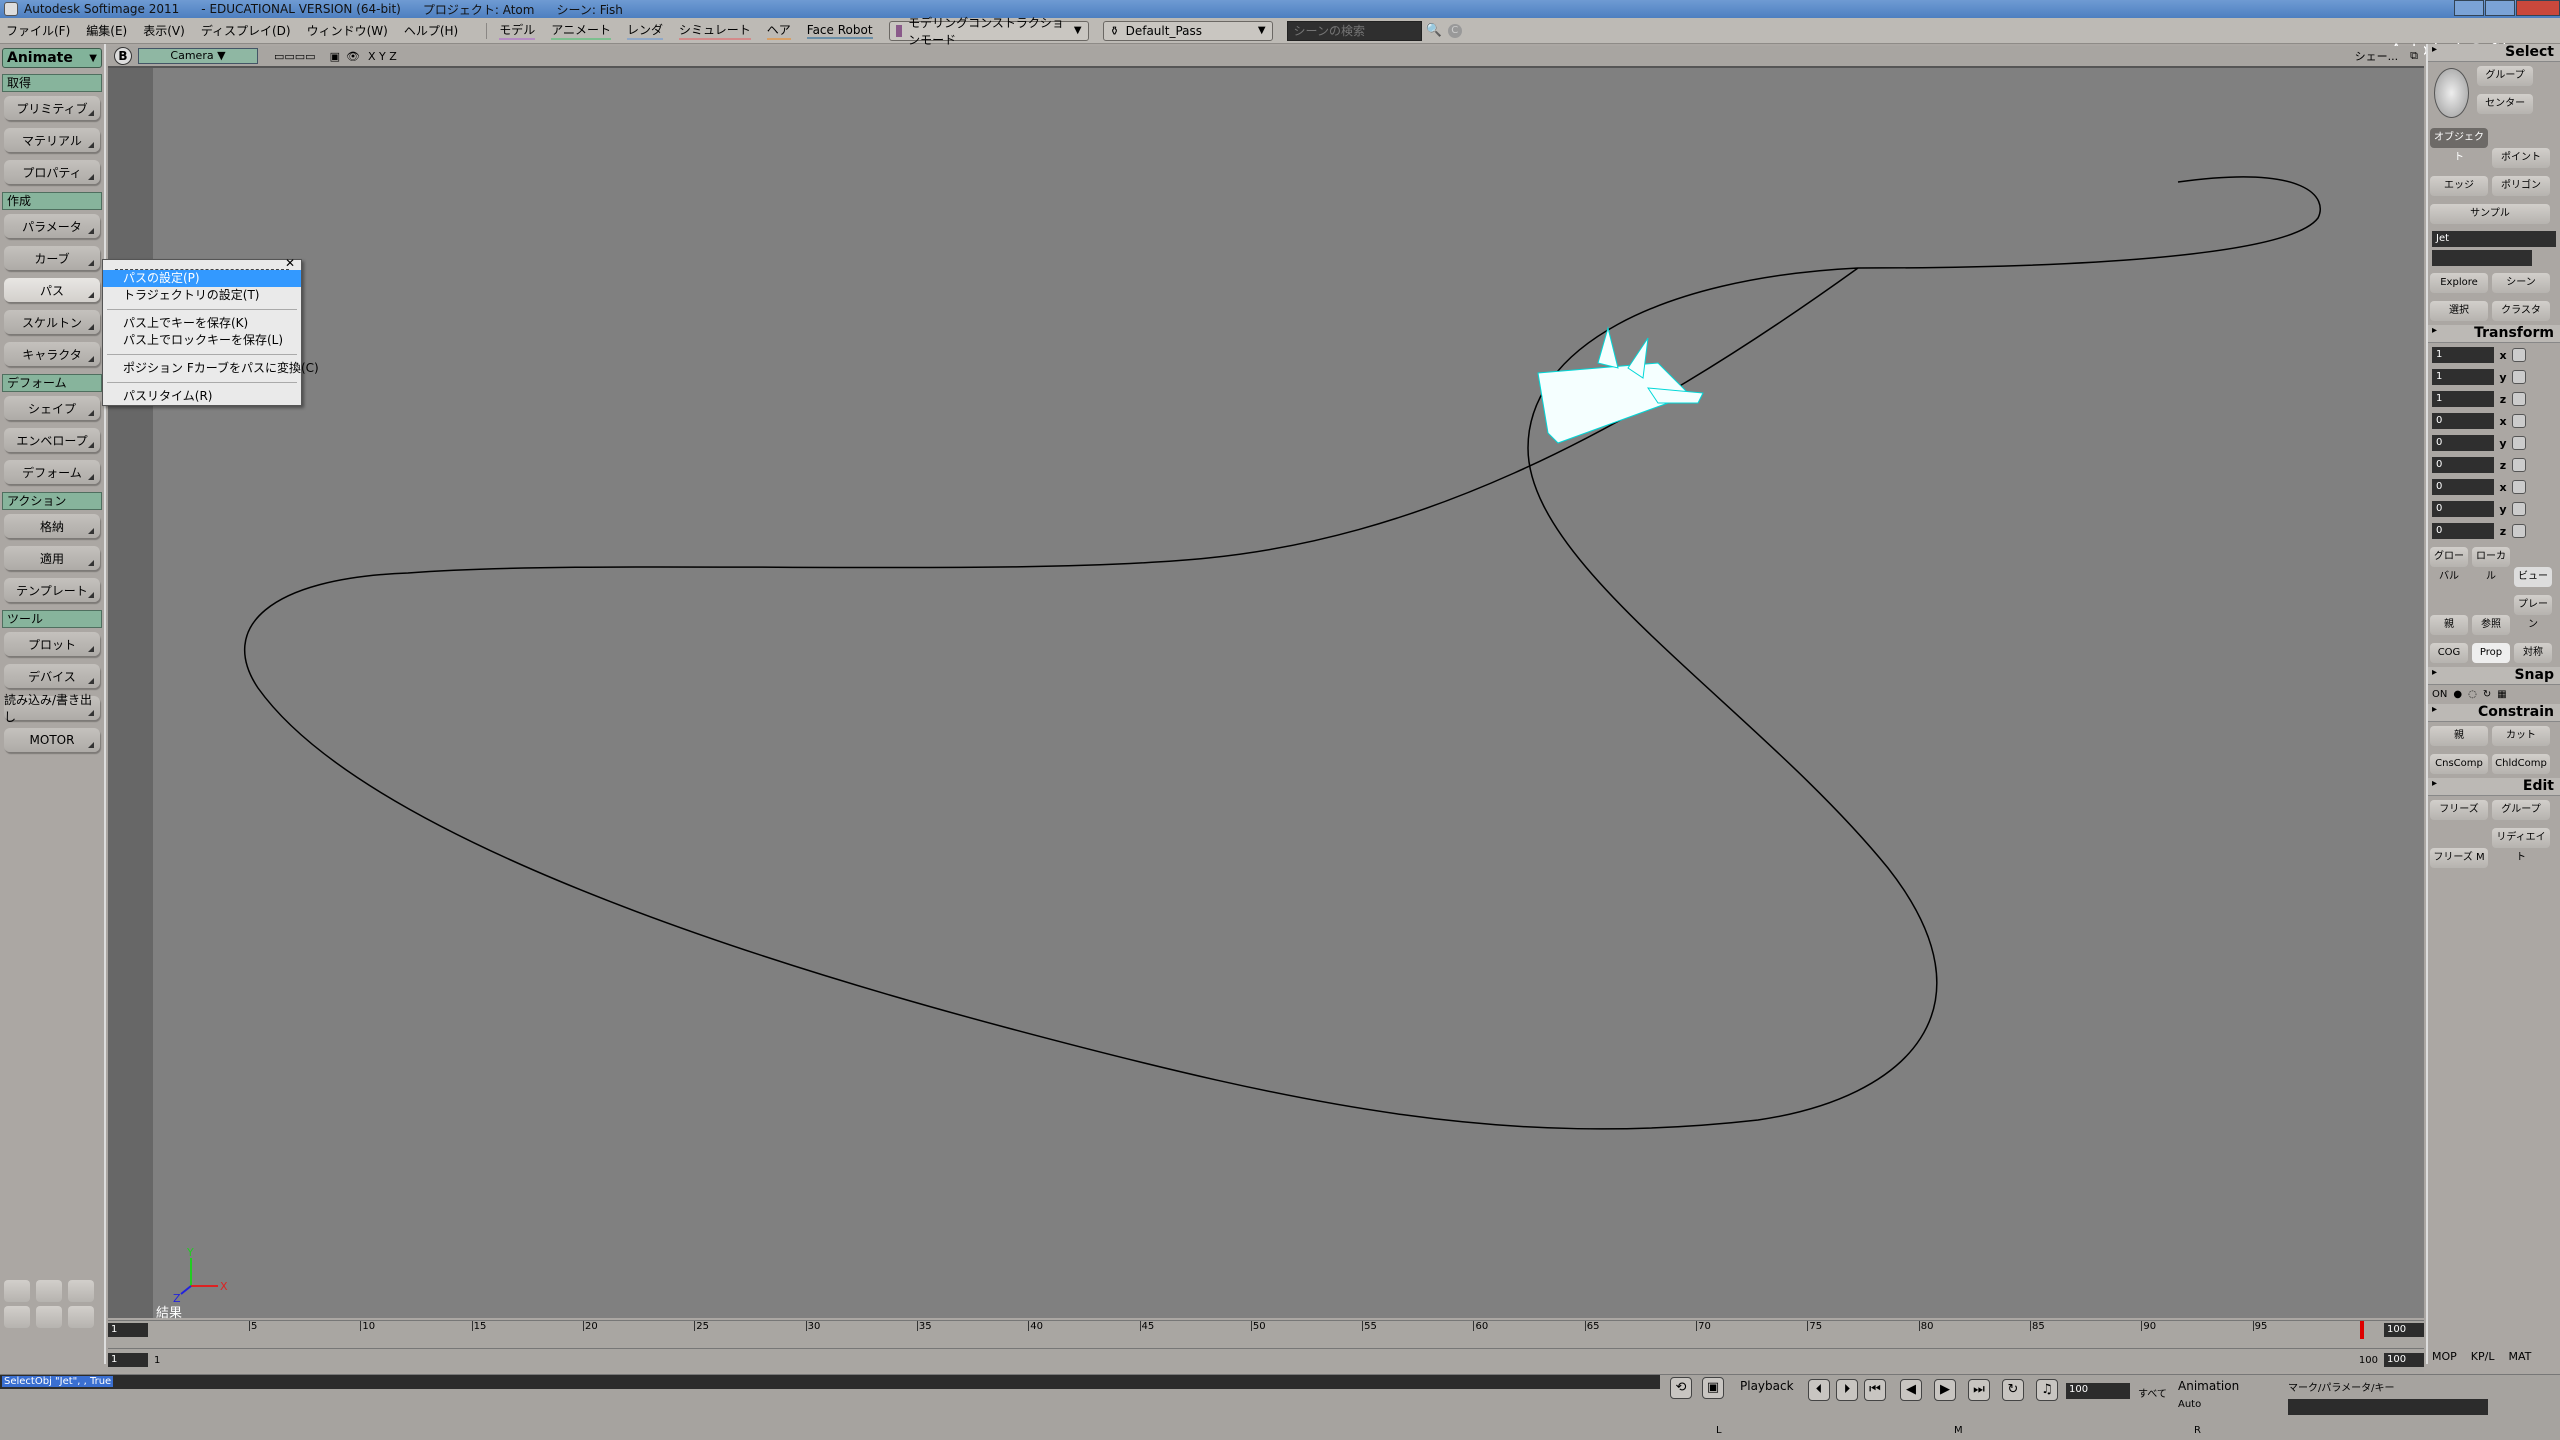 The height and width of the screenshot is (1440, 2560). What do you see at coordinates (198, 56) in the screenshot?
I see `camera-dropdown: Camera ▼` at bounding box center [198, 56].